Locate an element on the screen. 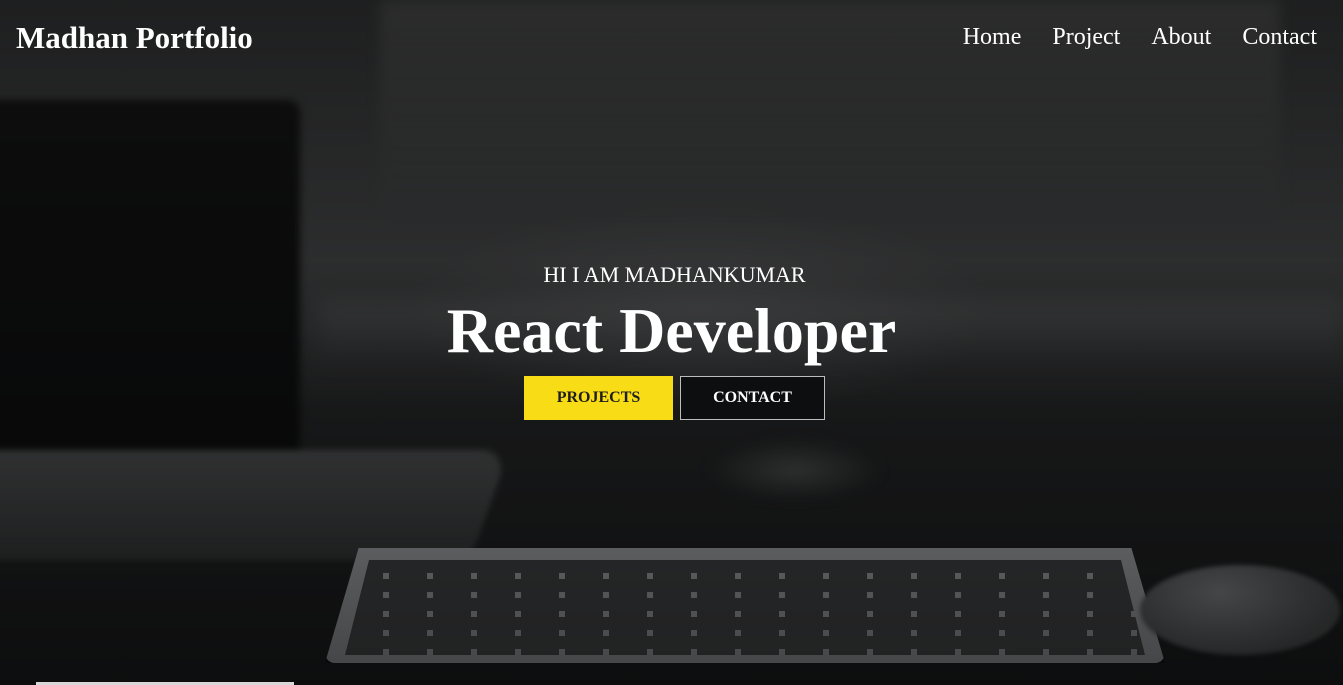 The height and width of the screenshot is (685, 1343). nav-item-contact: Contact is located at coordinates (1279, 37).